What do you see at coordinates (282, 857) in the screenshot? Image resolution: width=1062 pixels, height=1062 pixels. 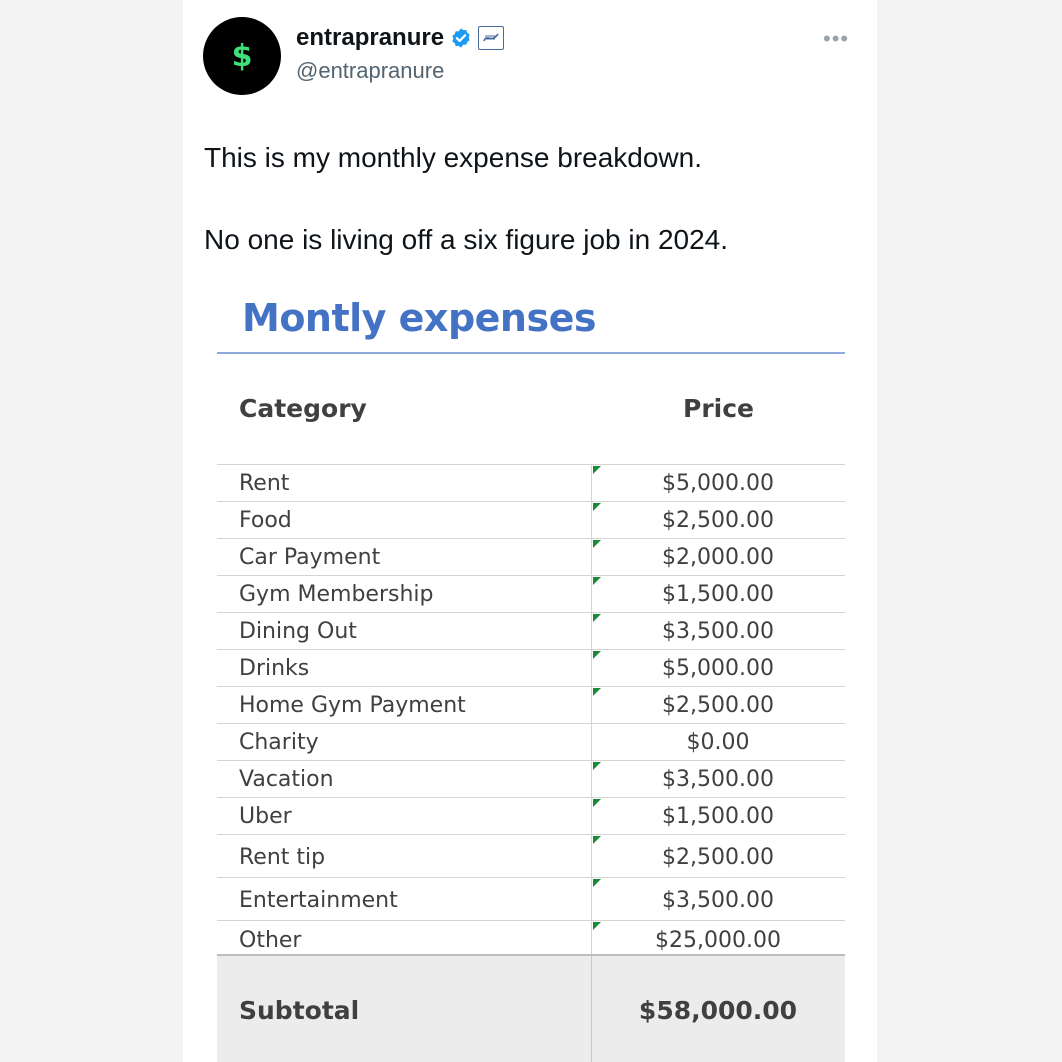 I see `category-cell: Rent tip` at bounding box center [282, 857].